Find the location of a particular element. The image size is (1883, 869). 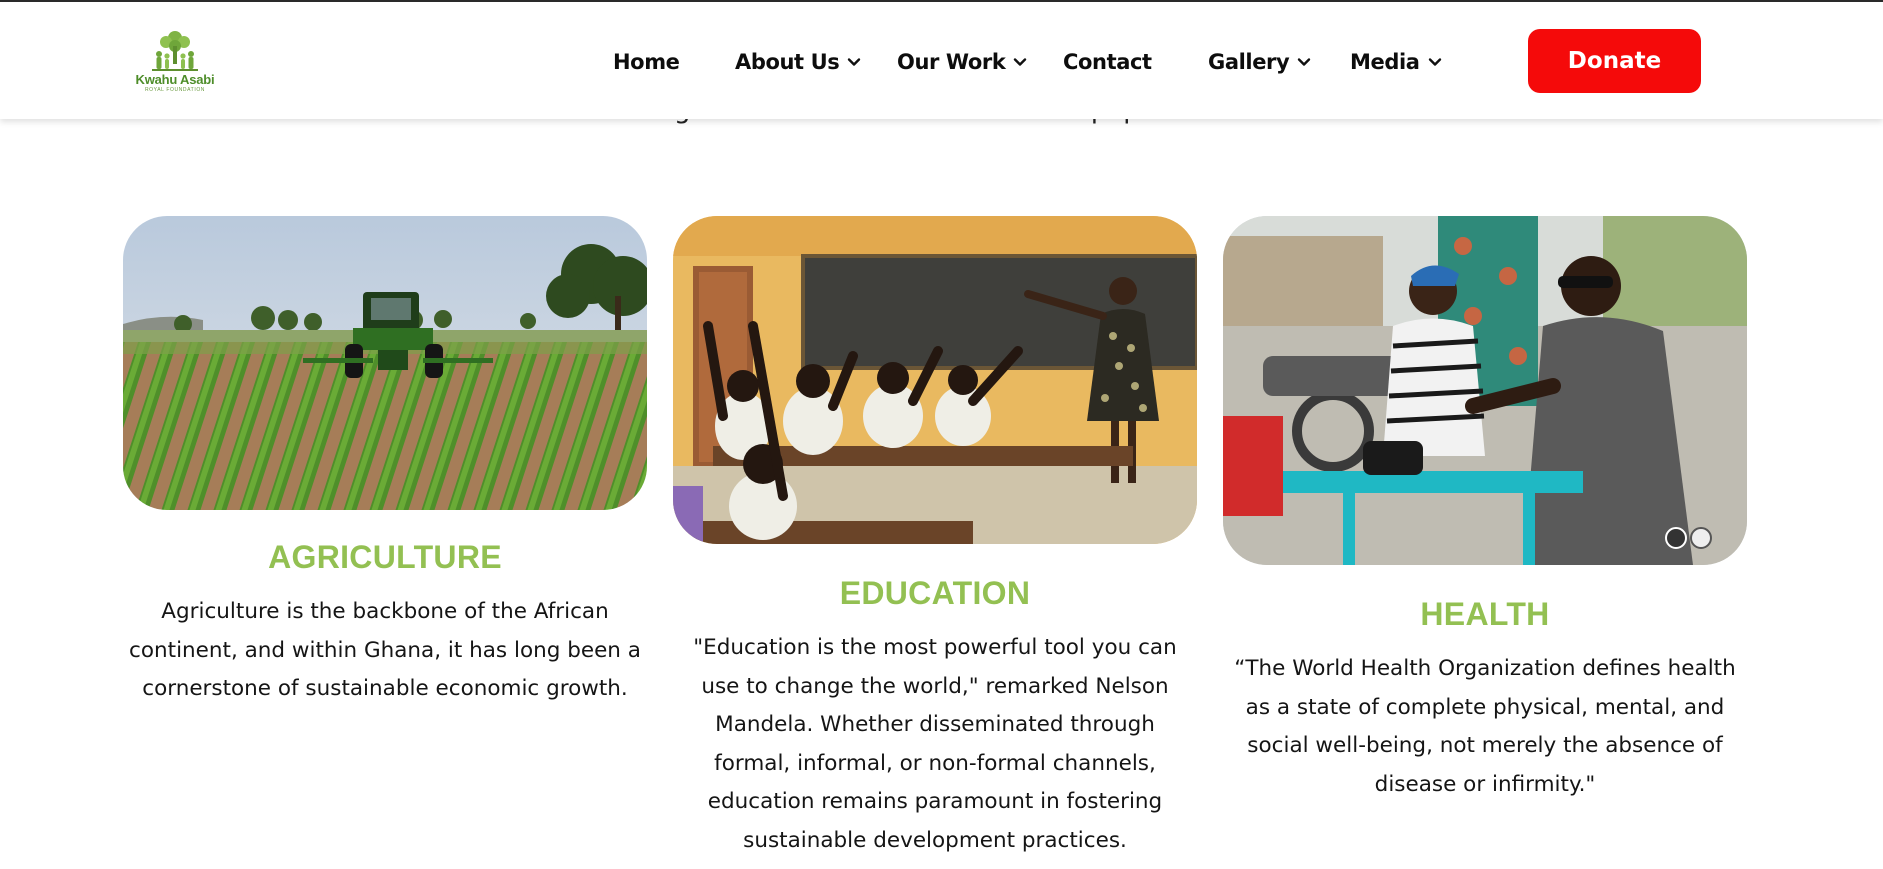

card-text-line: education remains paramount in fostering is located at coordinates (935, 801).